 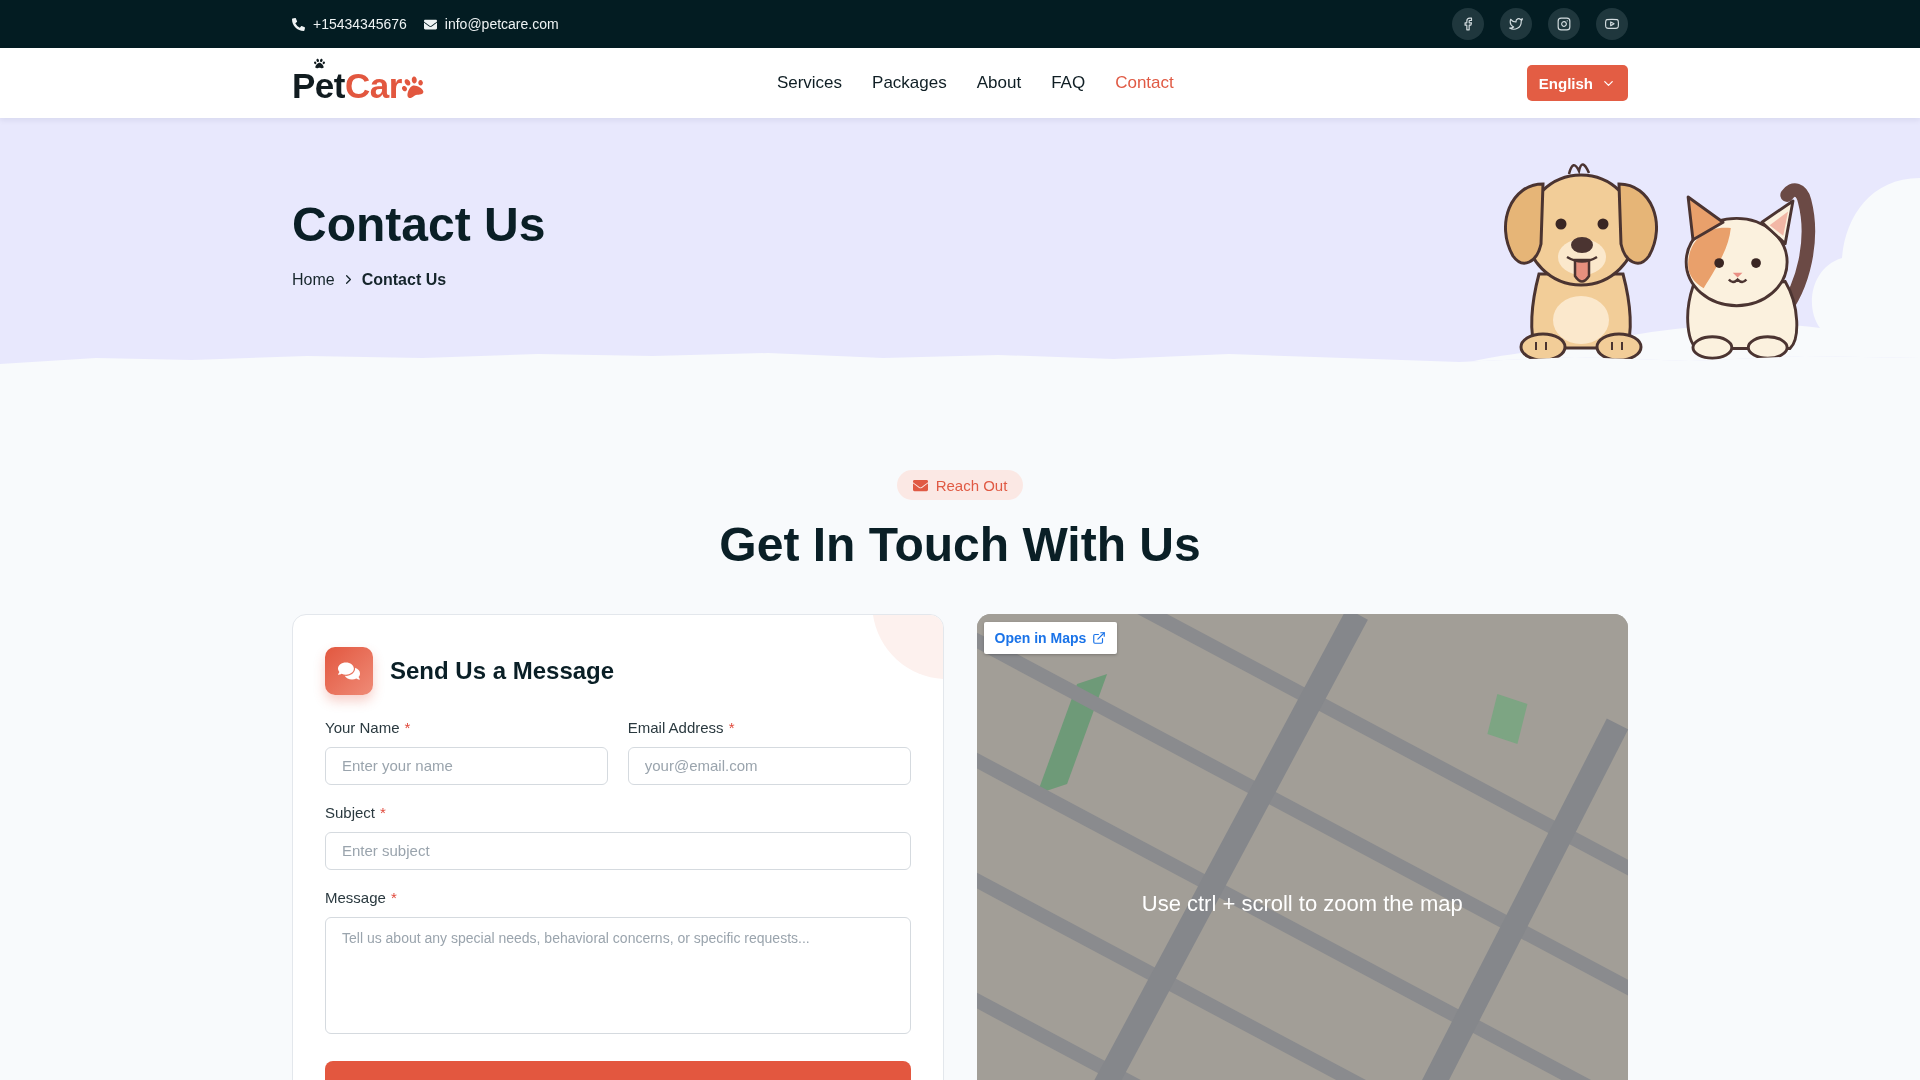 What do you see at coordinates (999, 83) in the screenshot?
I see `nav-link: About` at bounding box center [999, 83].